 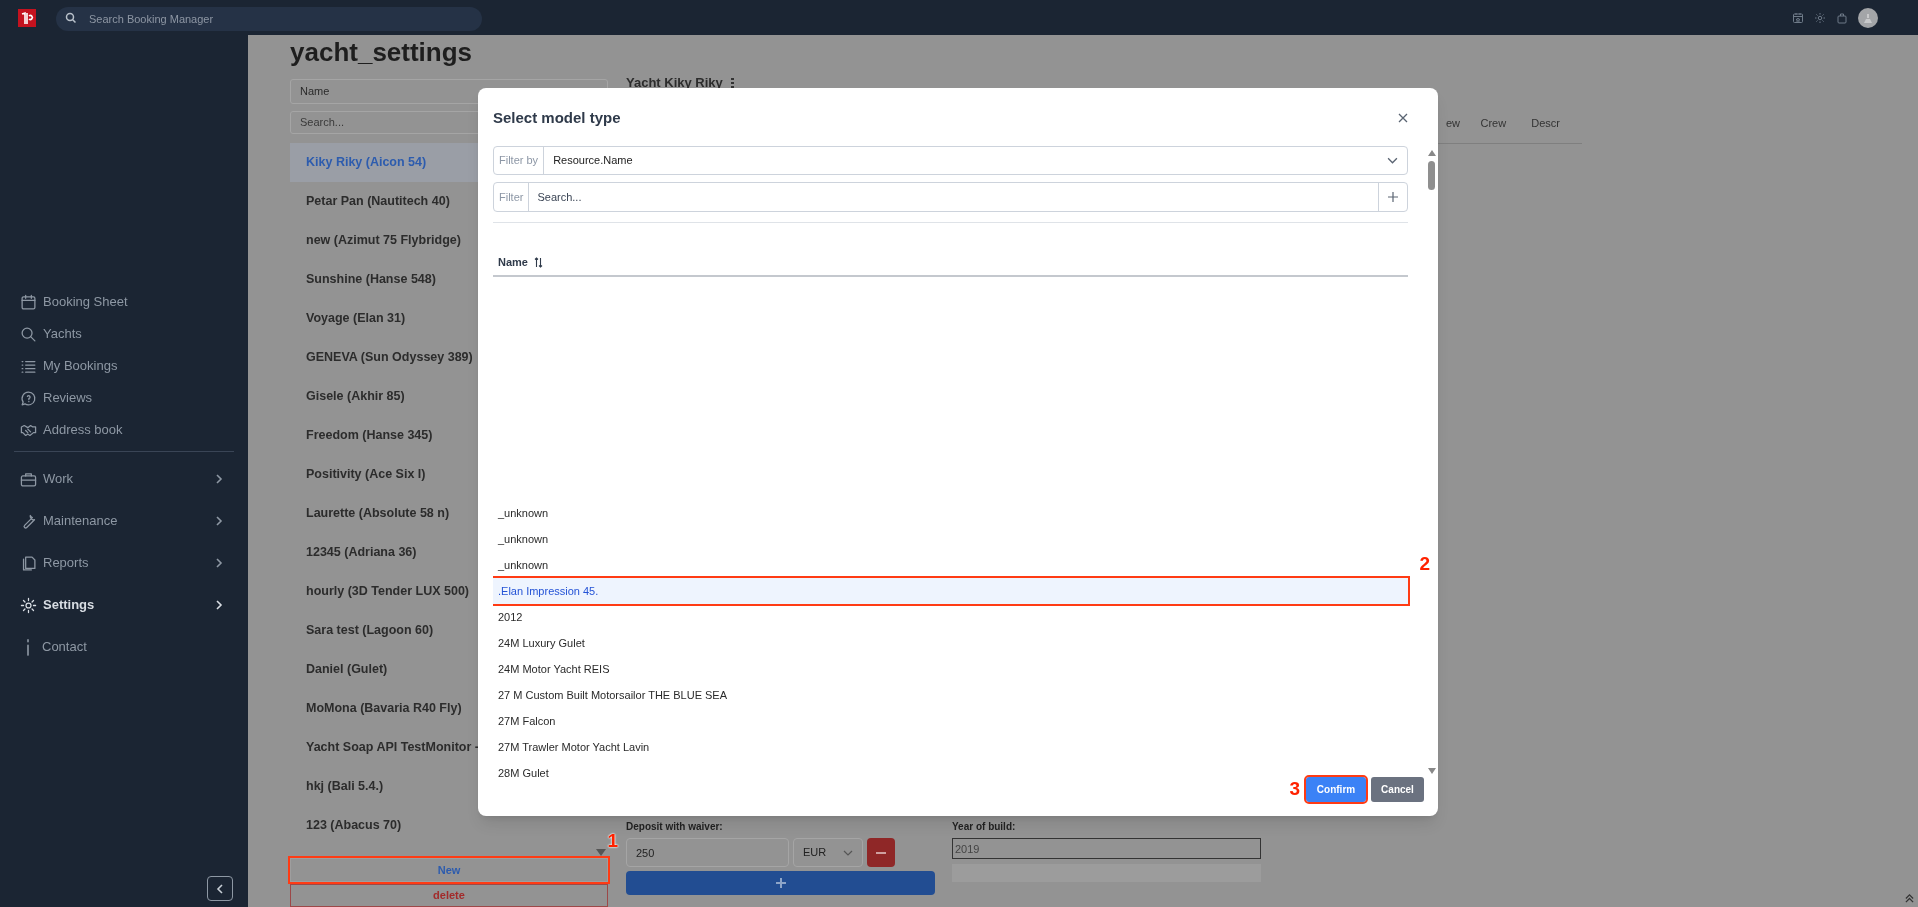 I want to click on currency-select: EUR, so click(x=828, y=852).